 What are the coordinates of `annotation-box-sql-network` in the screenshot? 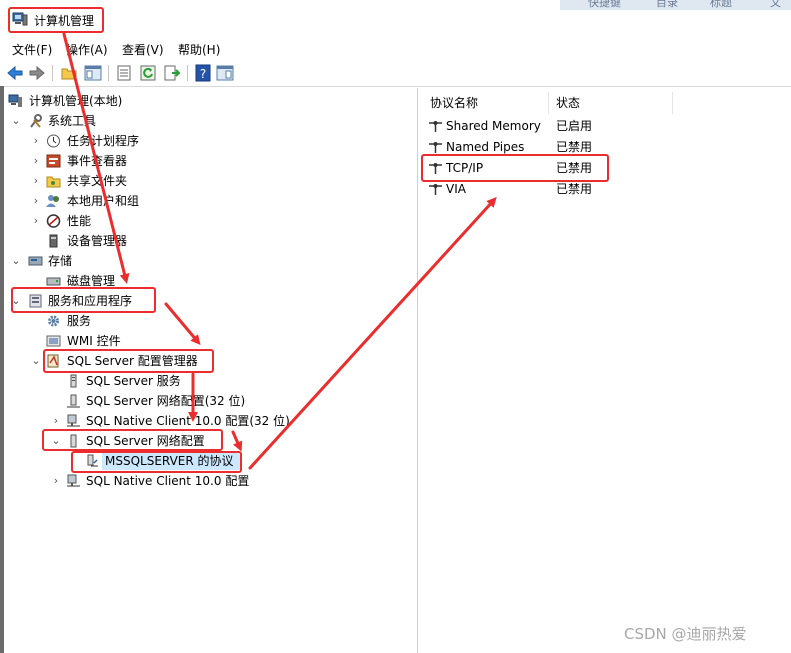 It's located at (132, 440).